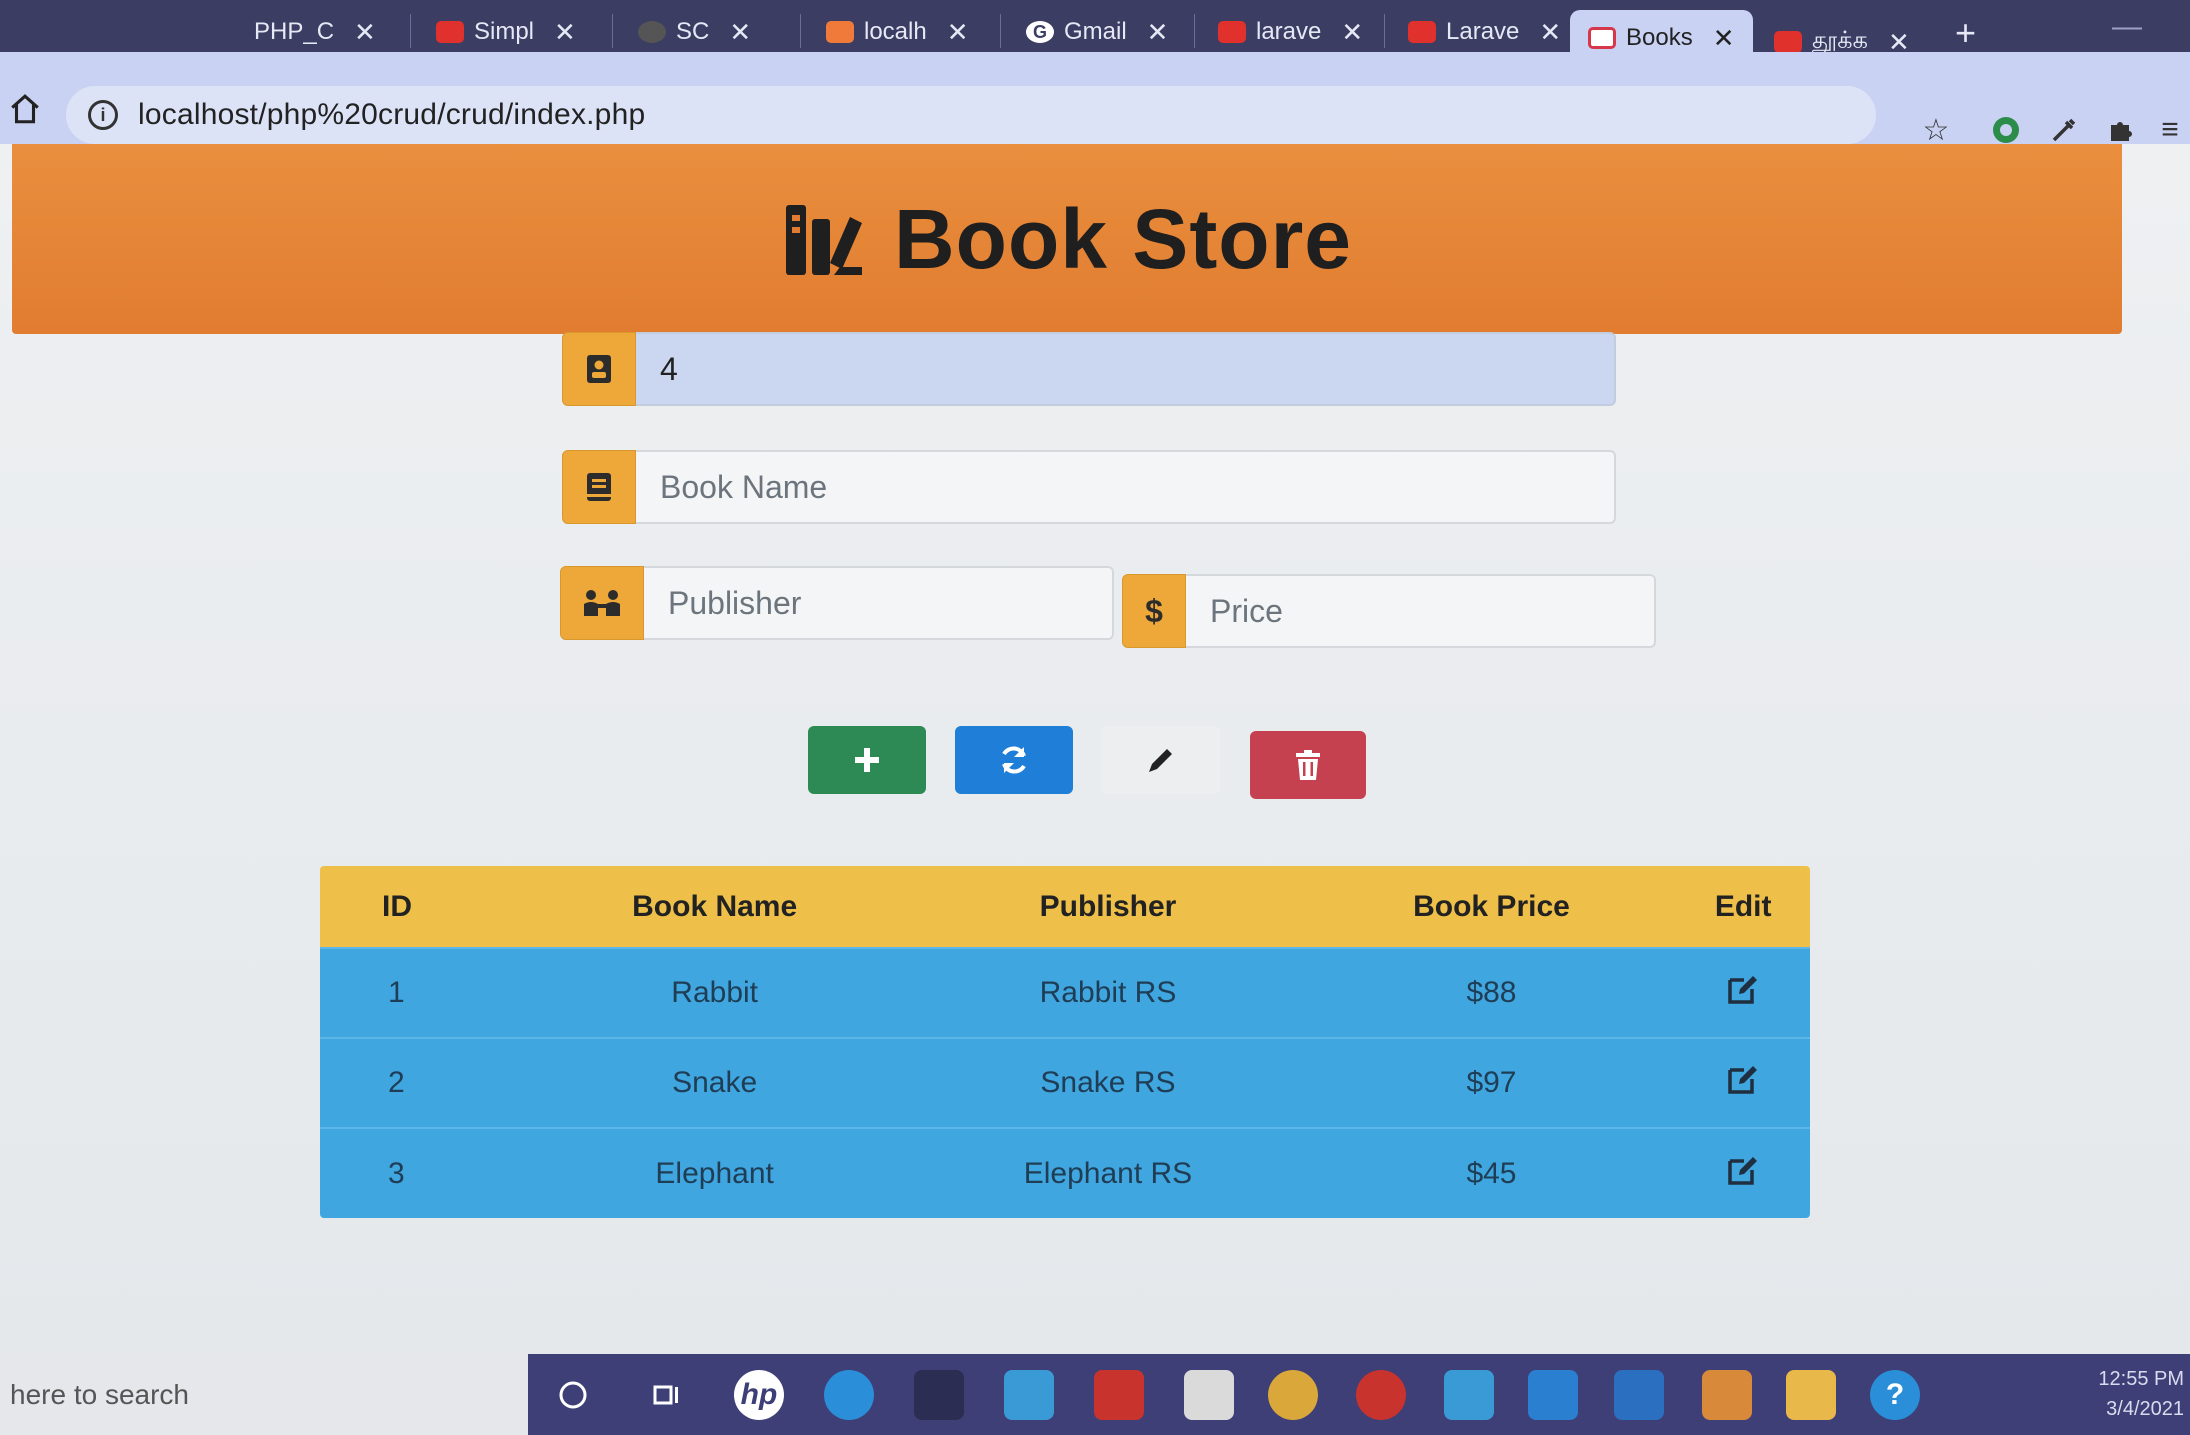 Image resolution: width=2190 pixels, height=1435 pixels. Describe the element at coordinates (693, 31) in the screenshot. I see `tab-label: SC` at that location.